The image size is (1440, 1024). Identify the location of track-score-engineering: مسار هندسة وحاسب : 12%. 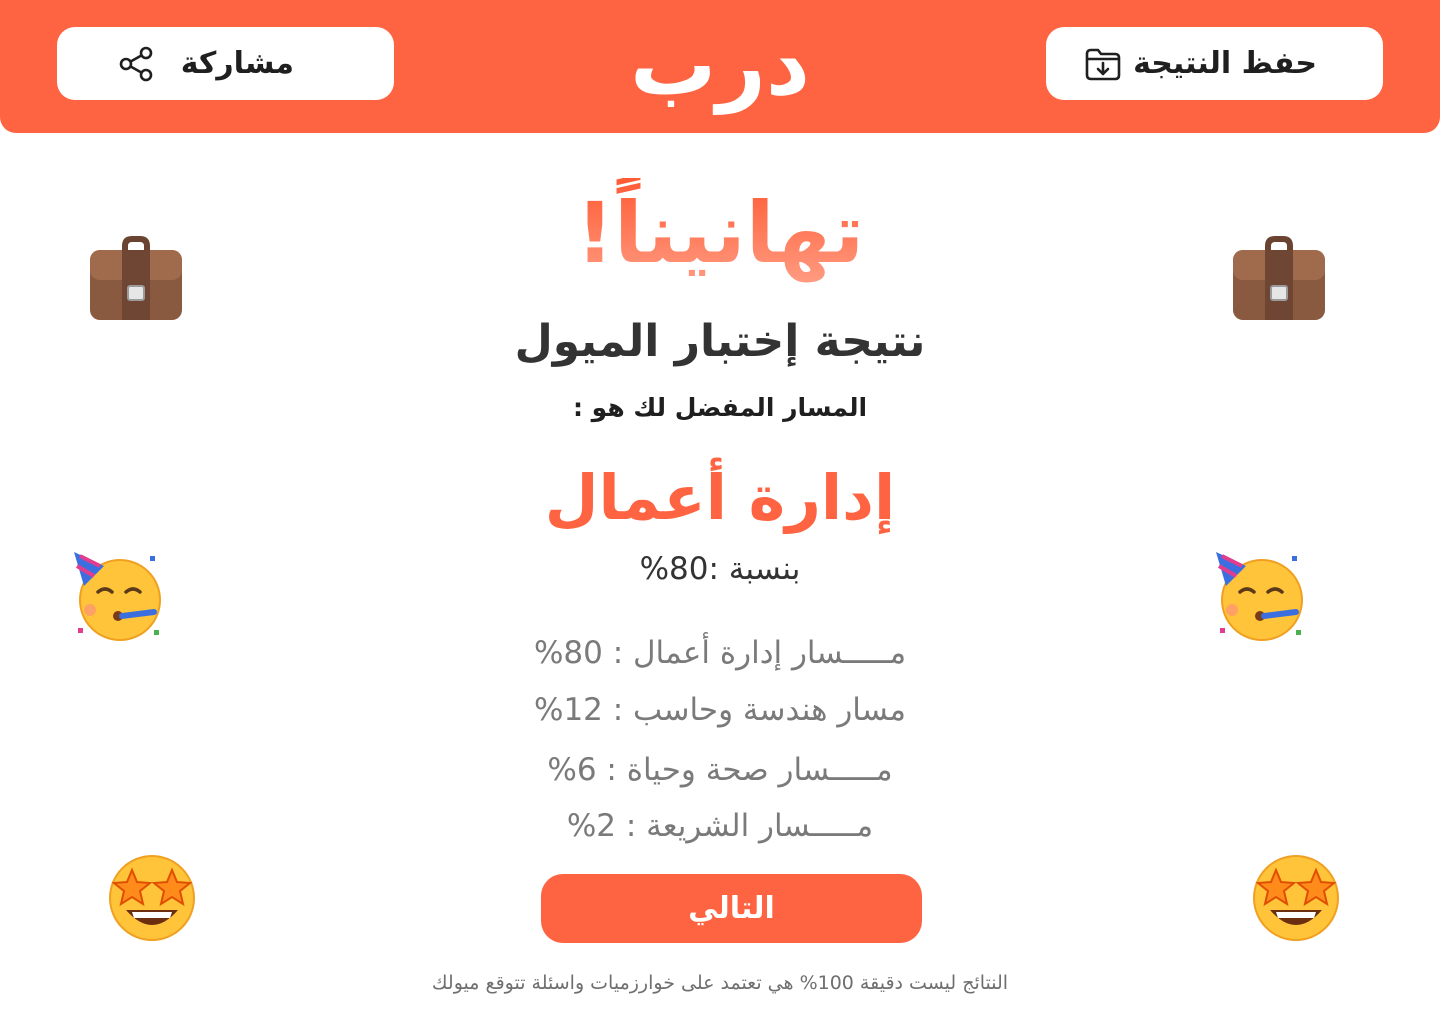
(720, 710).